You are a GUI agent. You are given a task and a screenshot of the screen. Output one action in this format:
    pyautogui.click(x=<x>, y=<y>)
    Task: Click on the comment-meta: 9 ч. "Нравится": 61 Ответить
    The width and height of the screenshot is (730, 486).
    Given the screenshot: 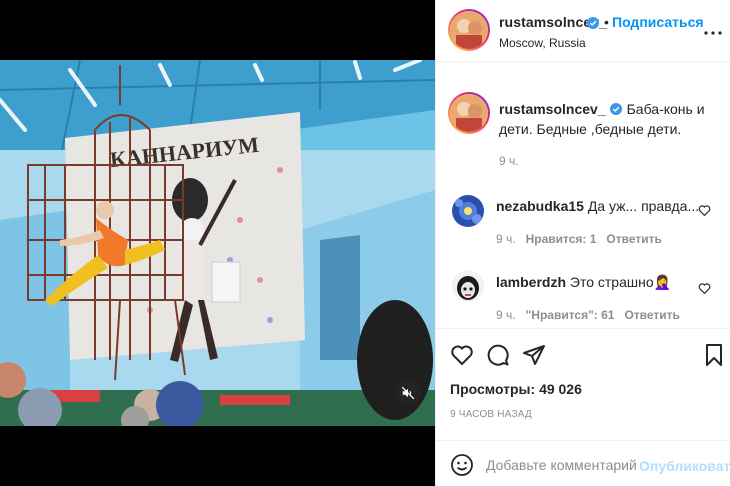 What is the action you would take?
    pyautogui.click(x=588, y=315)
    